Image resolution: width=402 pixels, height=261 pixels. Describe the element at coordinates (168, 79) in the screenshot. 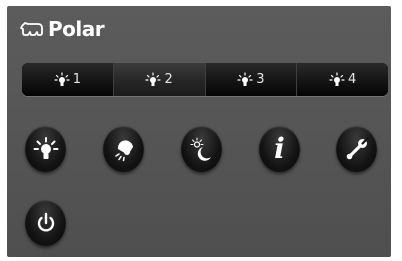

I see `light-mode-2-label: 2` at that location.